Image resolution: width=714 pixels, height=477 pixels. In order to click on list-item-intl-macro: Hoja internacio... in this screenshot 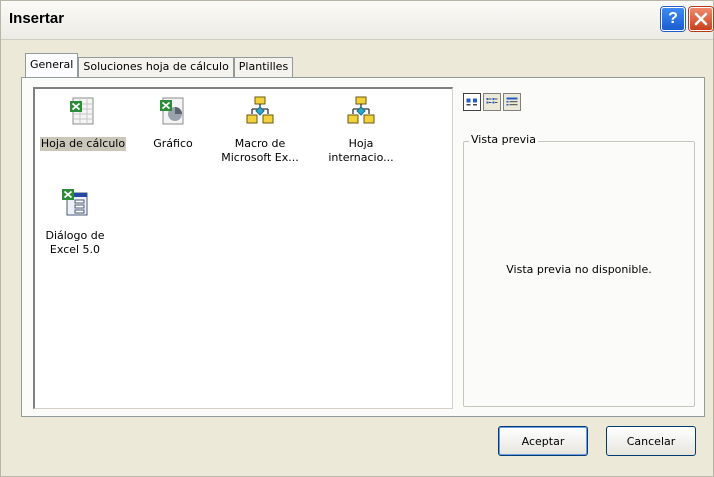, I will do `click(361, 130)`.